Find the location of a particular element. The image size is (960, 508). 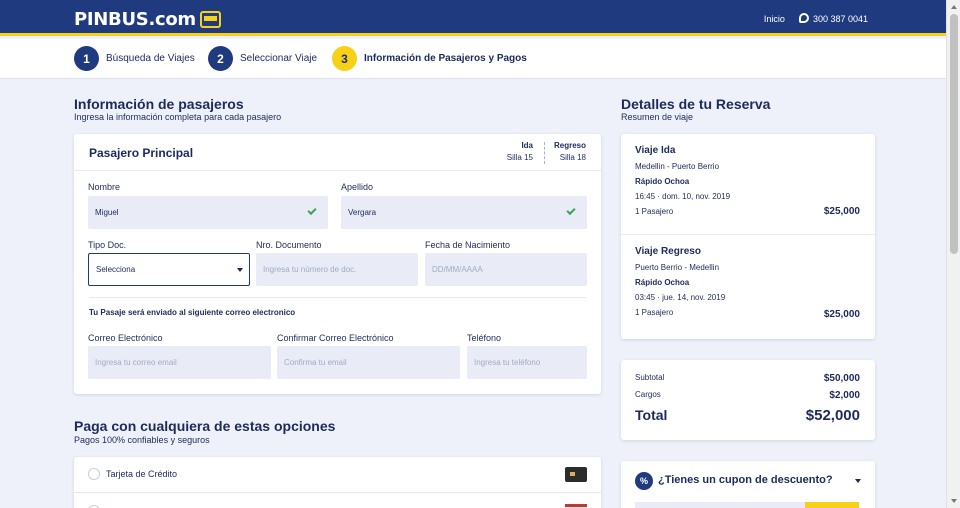

confirmar-label: Confirmar Correo Electrónico is located at coordinates (335, 338).